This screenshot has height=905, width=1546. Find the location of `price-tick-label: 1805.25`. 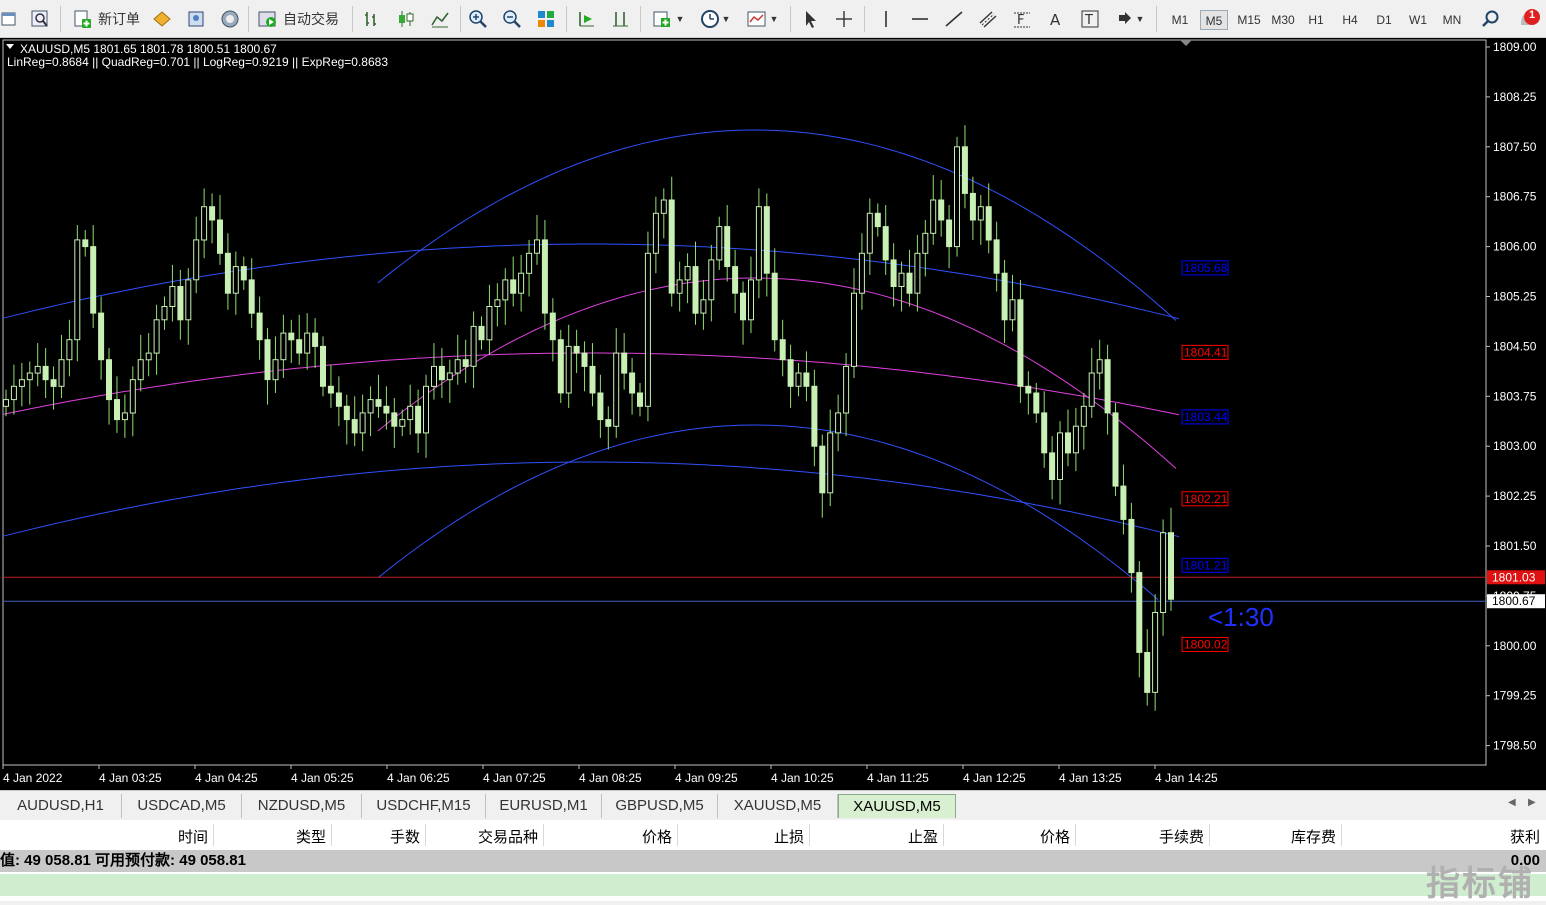

price-tick-label: 1805.25 is located at coordinates (1515, 297).